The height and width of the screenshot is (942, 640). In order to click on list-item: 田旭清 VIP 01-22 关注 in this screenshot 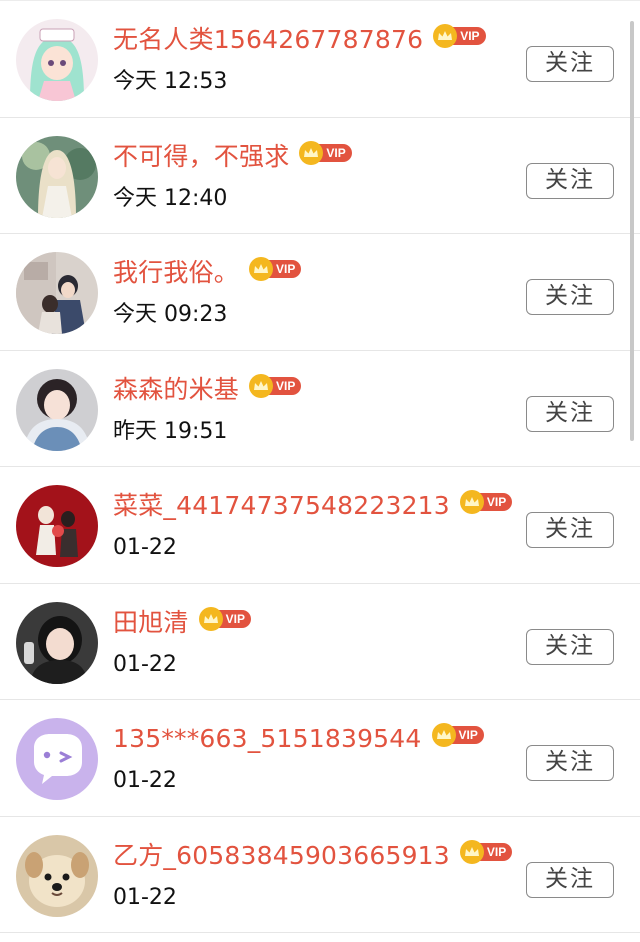, I will do `click(320, 642)`.